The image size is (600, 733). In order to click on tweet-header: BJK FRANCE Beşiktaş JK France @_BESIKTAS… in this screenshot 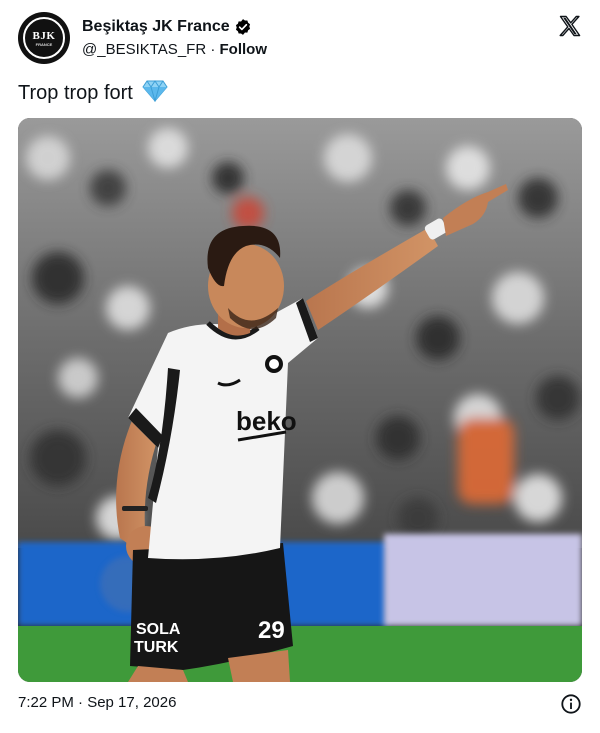, I will do `click(300, 40)`.